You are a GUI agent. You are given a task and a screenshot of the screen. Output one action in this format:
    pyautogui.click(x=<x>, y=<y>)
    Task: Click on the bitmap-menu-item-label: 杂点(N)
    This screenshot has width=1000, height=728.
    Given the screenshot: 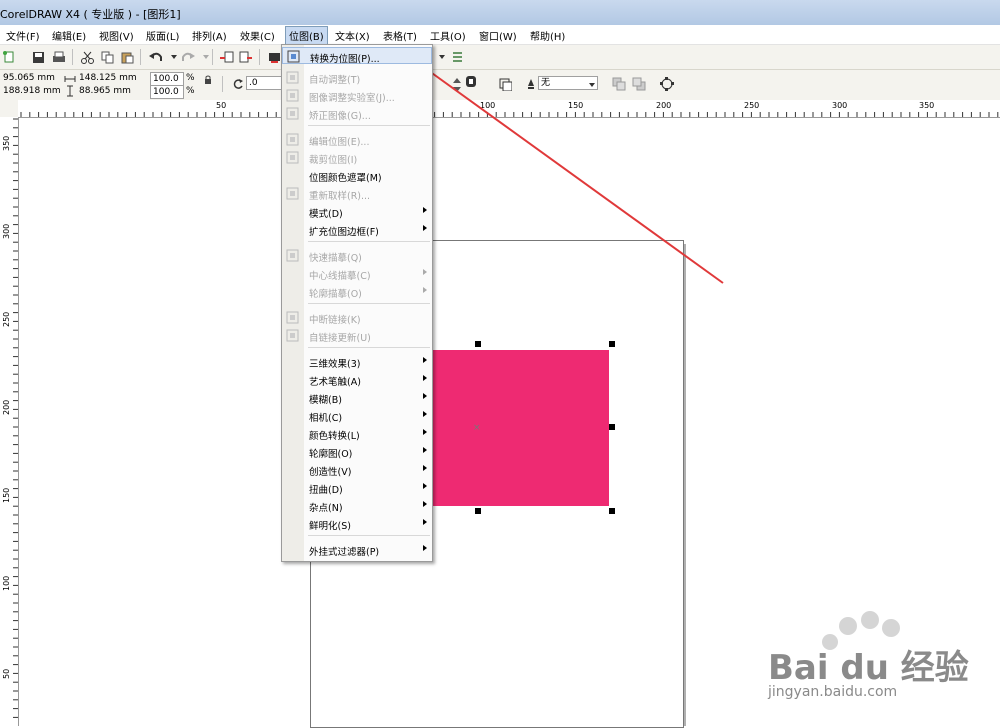 What is the action you would take?
    pyautogui.click(x=326, y=508)
    